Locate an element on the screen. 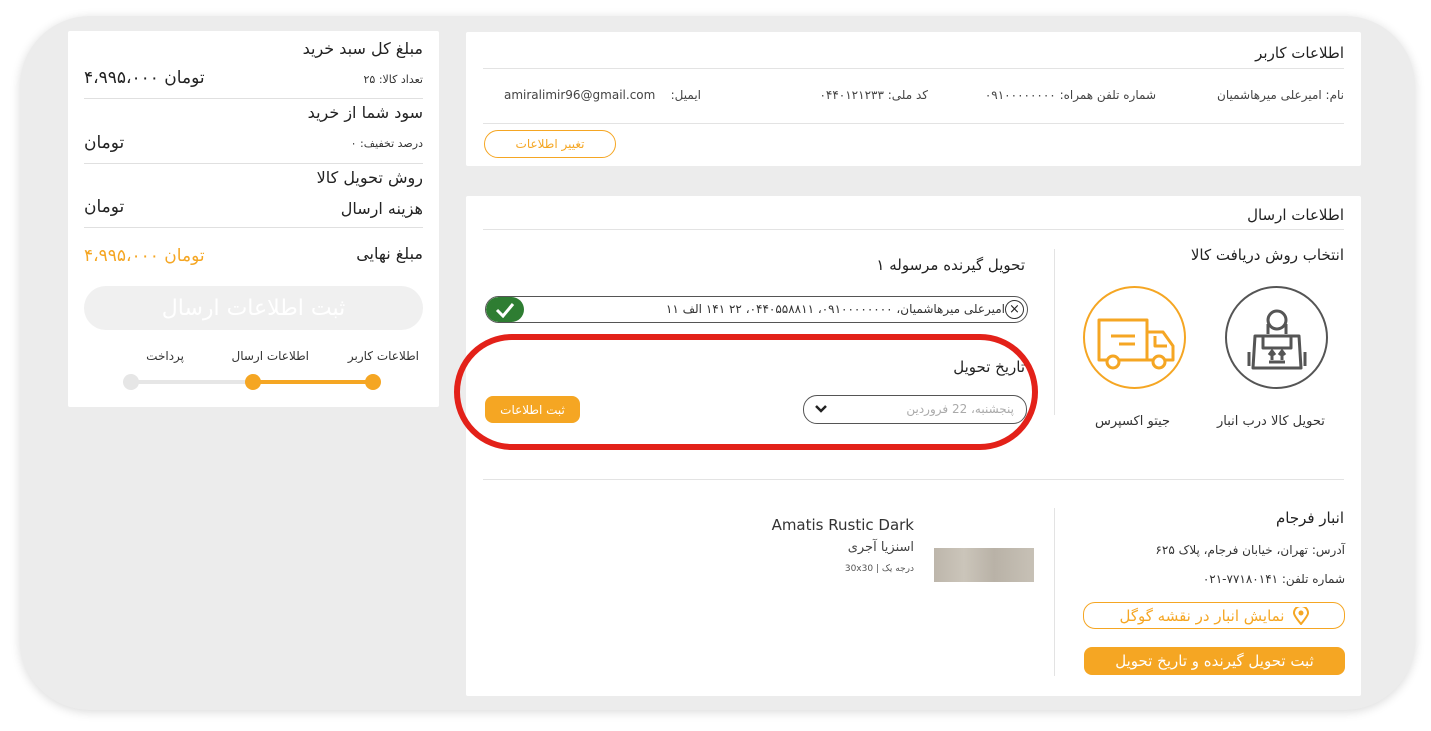  method-warehouse-label: تحویل کالا درب انبار is located at coordinates (1271, 421).